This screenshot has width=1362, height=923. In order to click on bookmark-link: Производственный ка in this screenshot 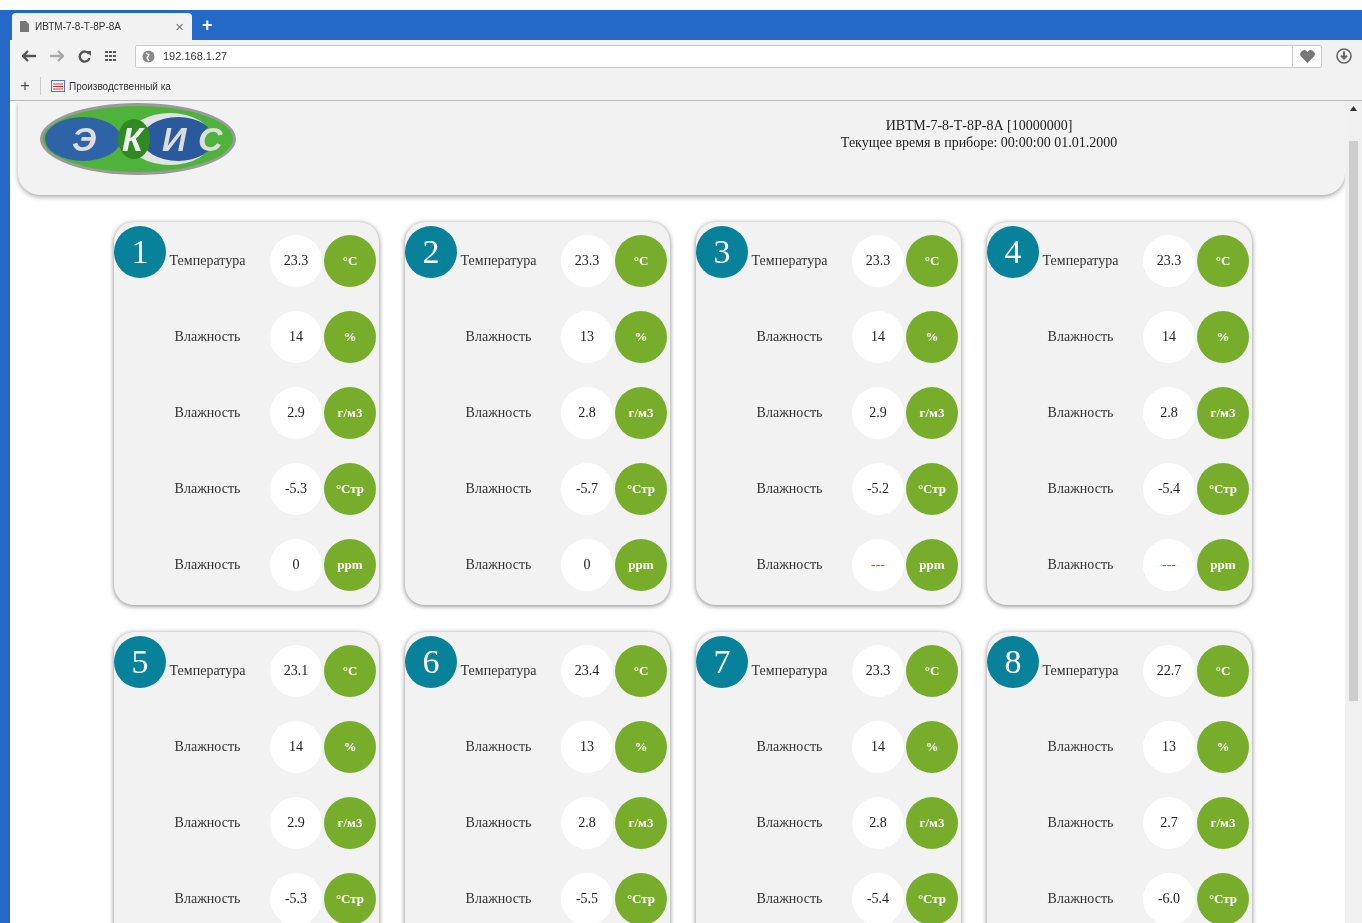, I will do `click(110, 86)`.